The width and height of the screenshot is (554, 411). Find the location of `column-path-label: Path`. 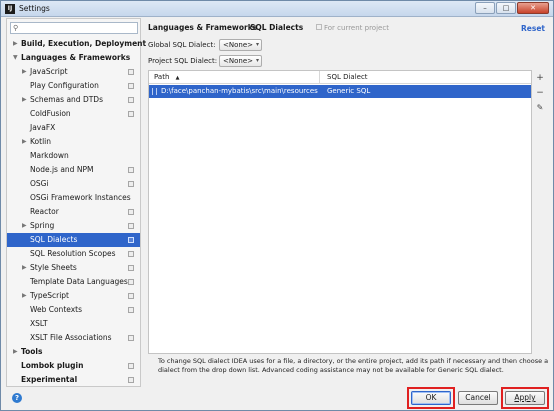

column-path-label: Path is located at coordinates (162, 77).